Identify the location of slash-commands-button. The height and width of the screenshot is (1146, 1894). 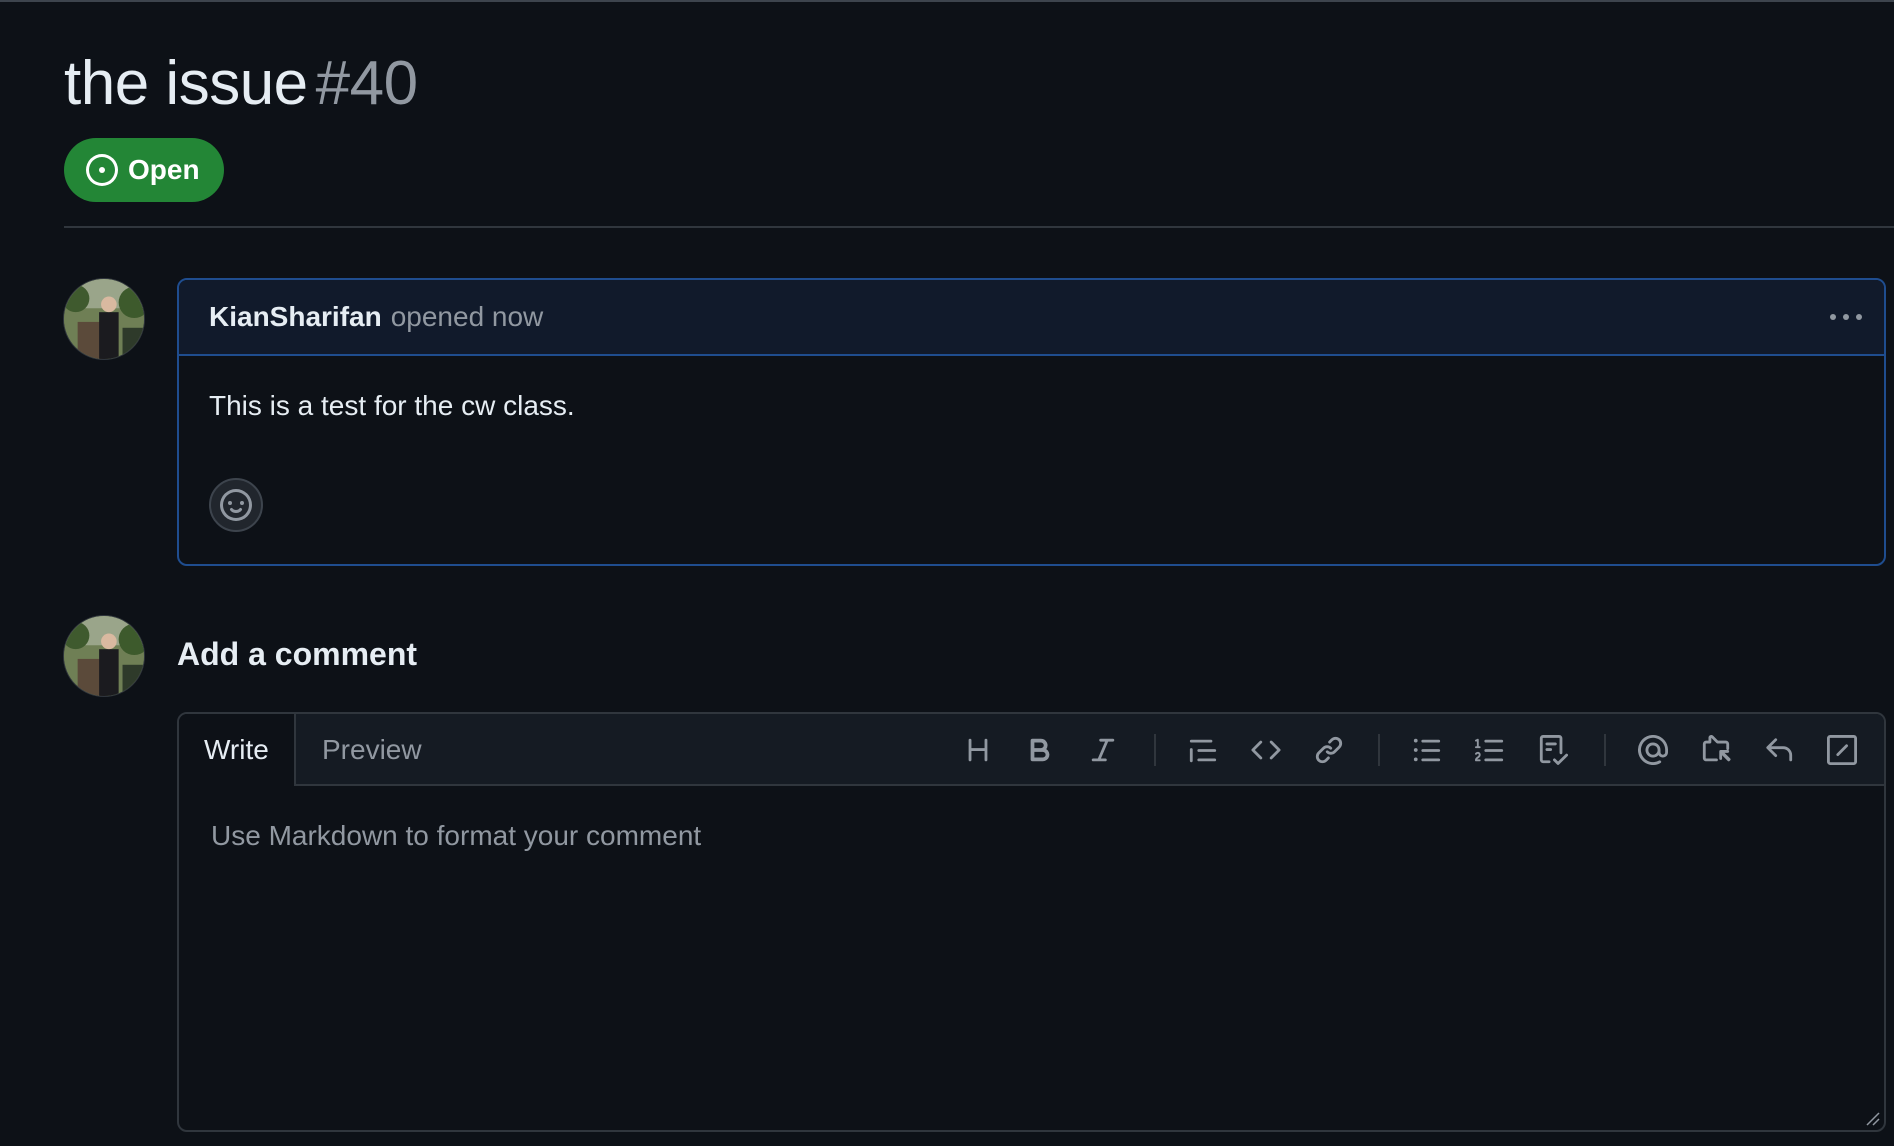
(1842, 750).